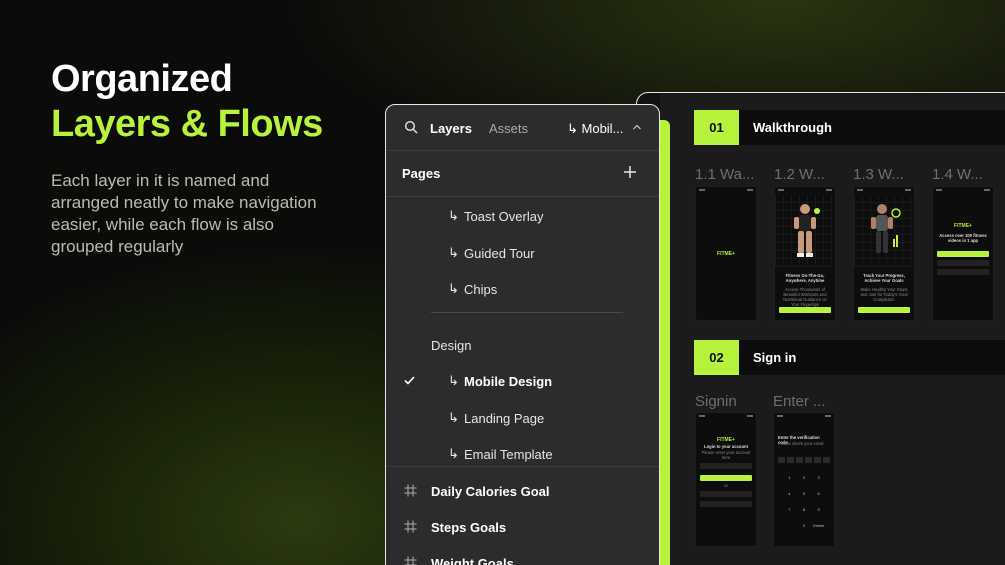 The image size is (1005, 565). What do you see at coordinates (804, 460) in the screenshot?
I see `otp-input` at bounding box center [804, 460].